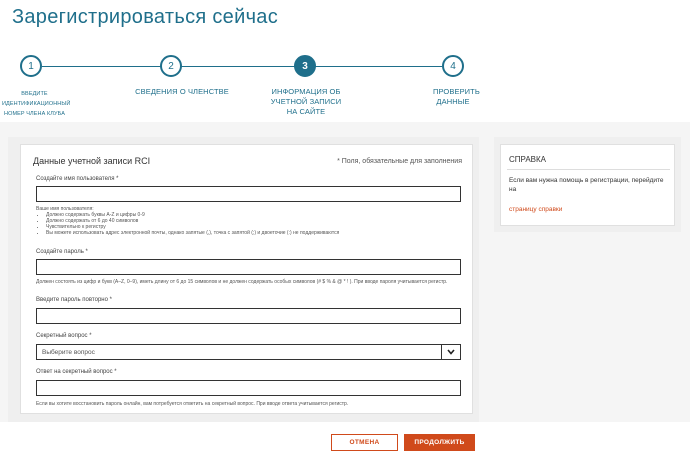 This screenshot has height=453, width=690. I want to click on step-2-label: СВЕДЕНИЯ О ЧЛЕНСТВЕ, so click(182, 91).